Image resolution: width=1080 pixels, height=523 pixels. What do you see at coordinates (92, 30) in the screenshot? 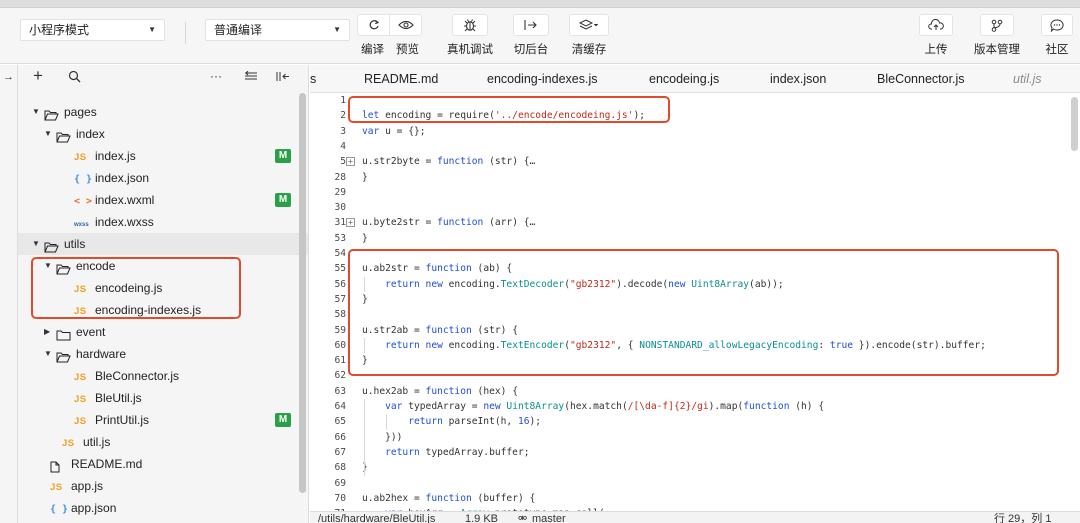
I see `mode-select: 小程序模式 ▼` at bounding box center [92, 30].